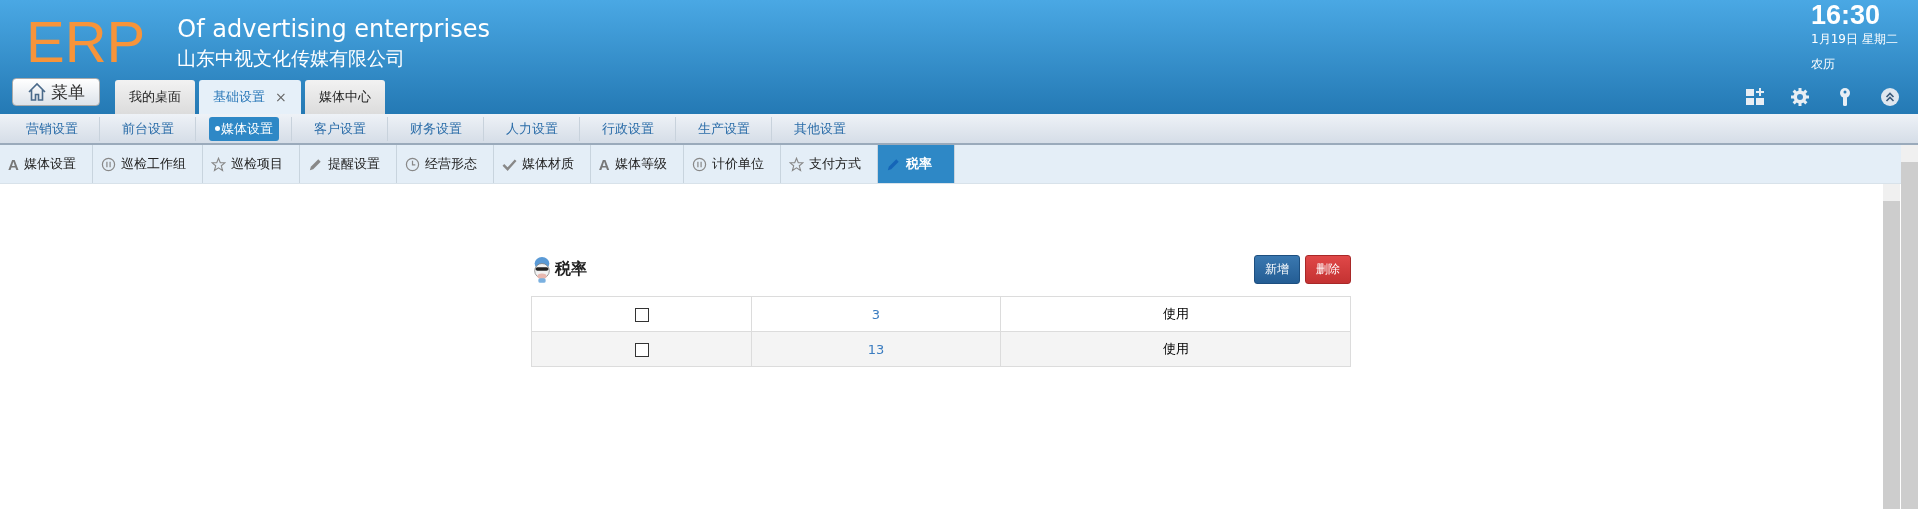 The width and height of the screenshot is (1918, 509). Describe the element at coordinates (627, 128) in the screenshot. I see `subnav-item: 行政设置` at that location.